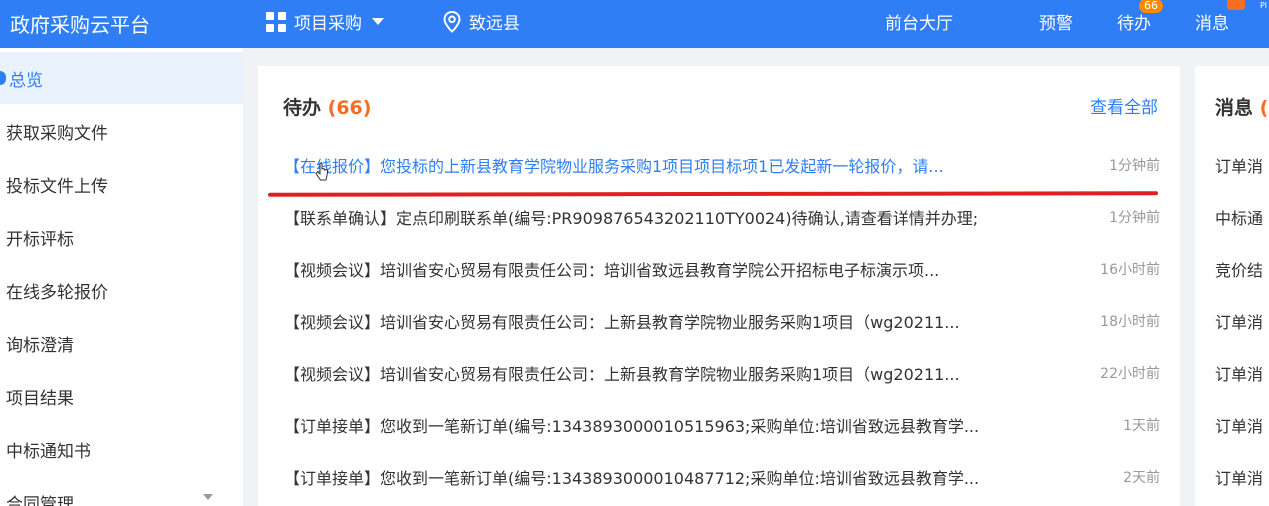 Image resolution: width=1269 pixels, height=506 pixels. Describe the element at coordinates (1236, 5) in the screenshot. I see `notification-corner-badge` at that location.